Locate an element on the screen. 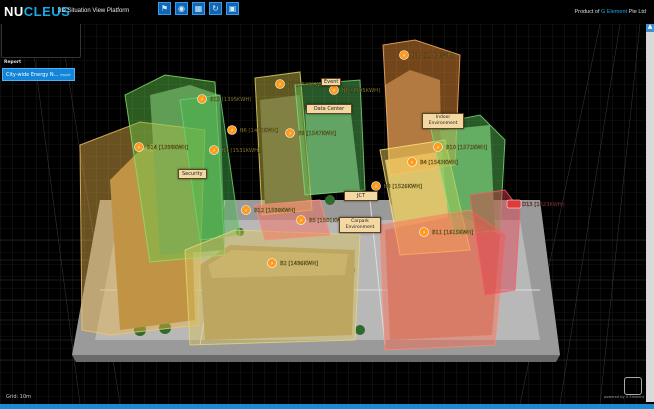  energy-marker-label: B1 [1531KWH] is located at coordinates (241, 151).